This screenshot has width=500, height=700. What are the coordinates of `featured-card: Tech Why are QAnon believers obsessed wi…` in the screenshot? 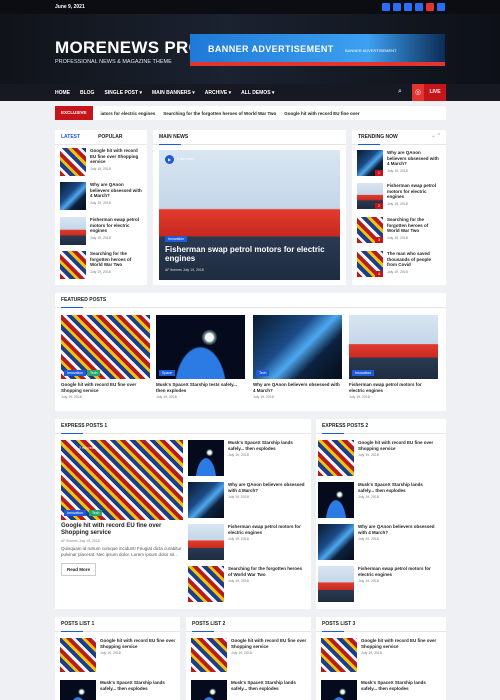 It's located at (297, 357).